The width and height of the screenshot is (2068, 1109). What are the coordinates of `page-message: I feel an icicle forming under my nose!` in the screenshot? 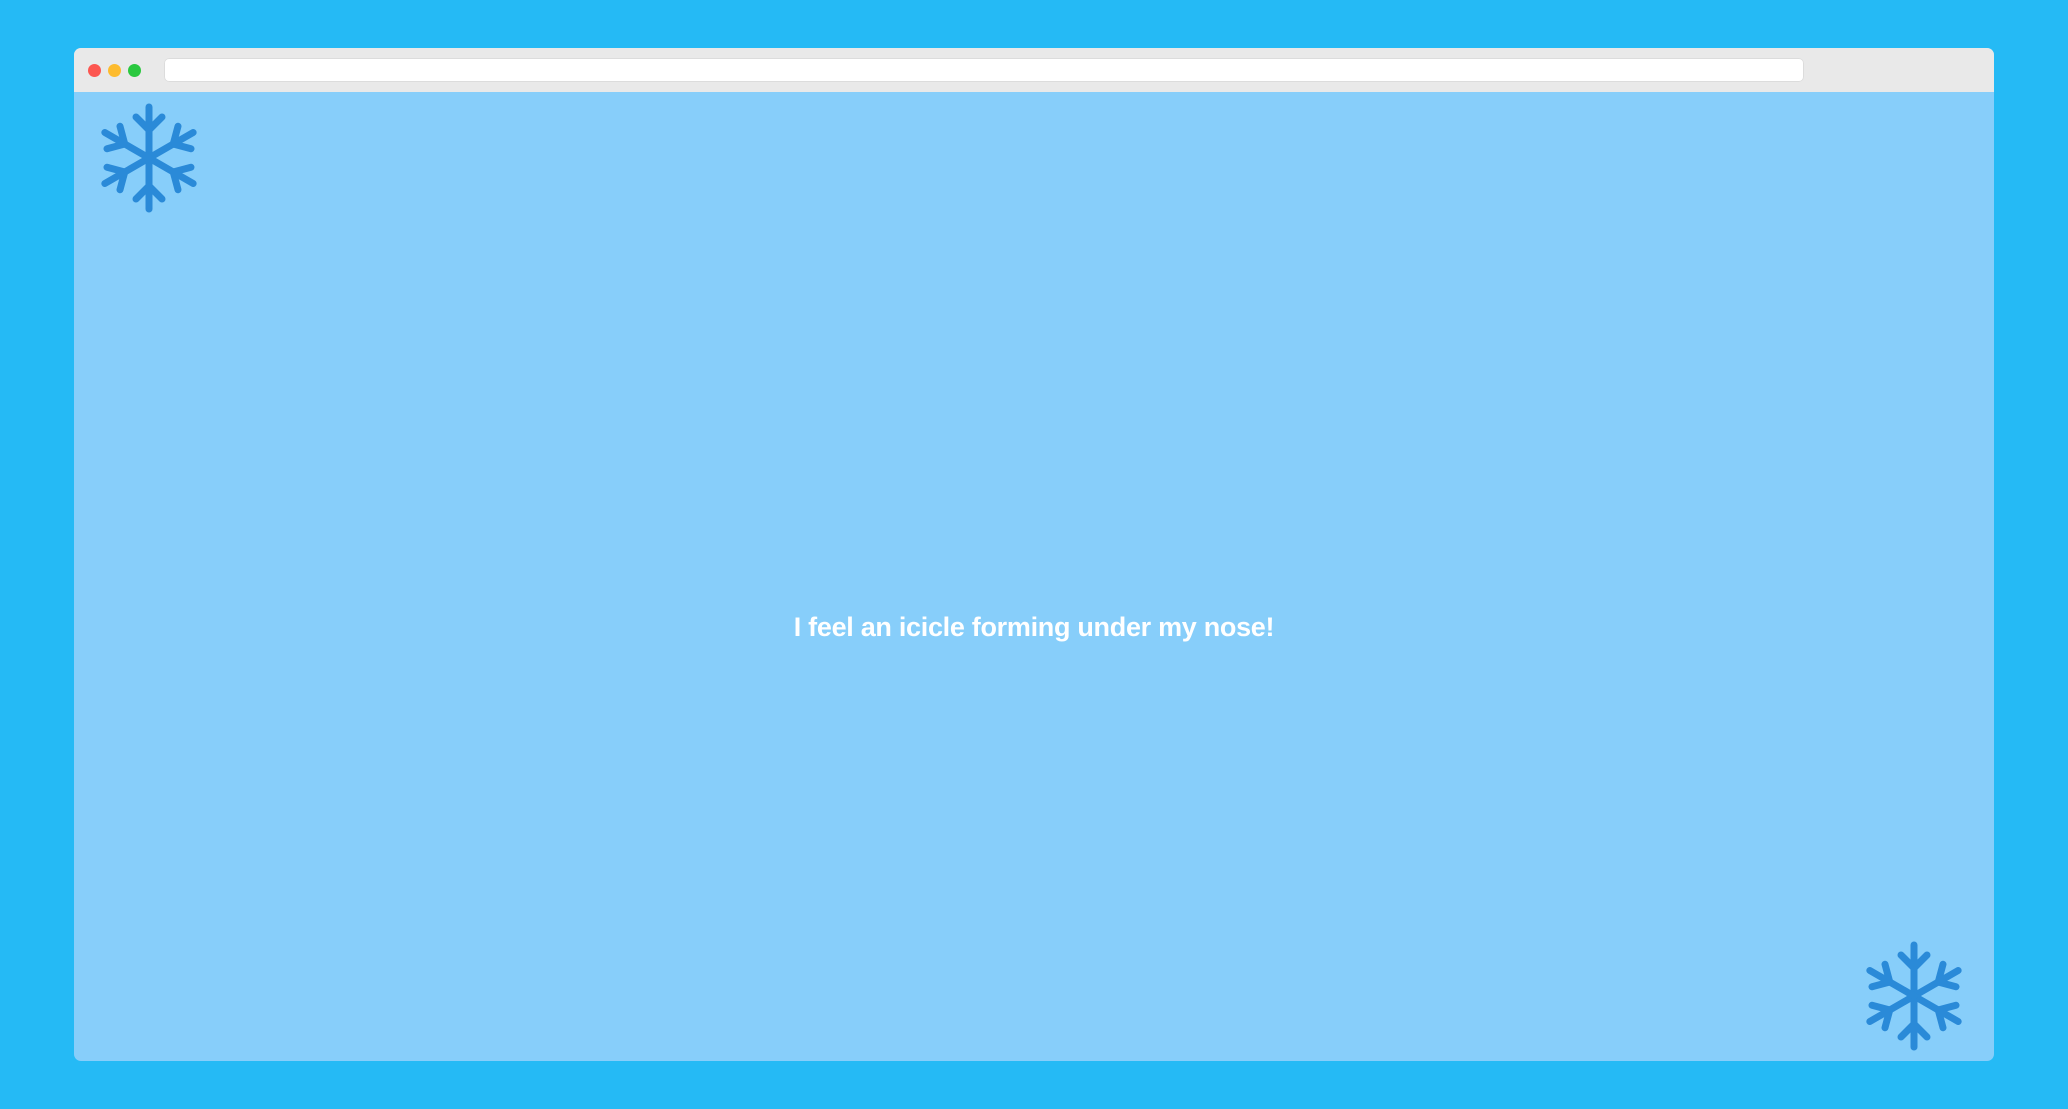 It's located at (1034, 627).